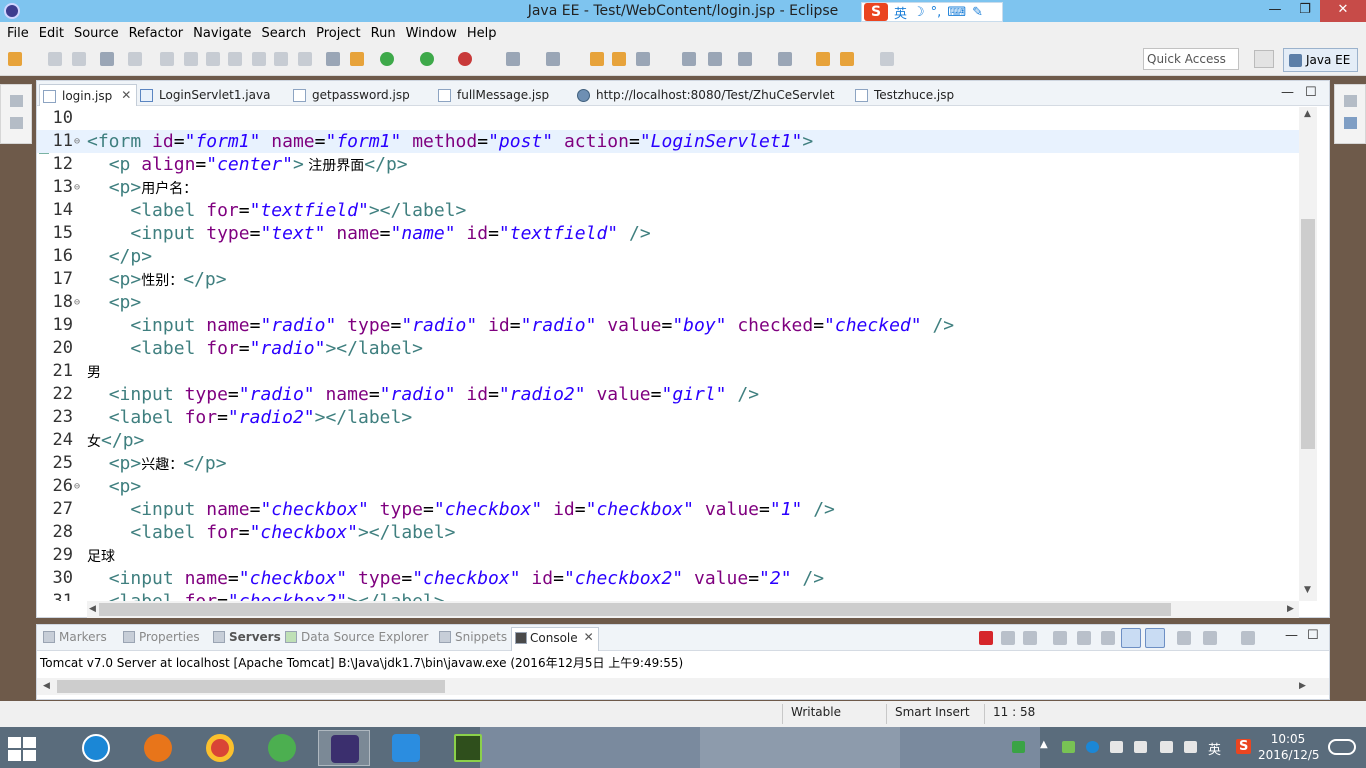 Image resolution: width=1366 pixels, height=768 pixels. I want to click on open-console-icon, so click(1248, 638).